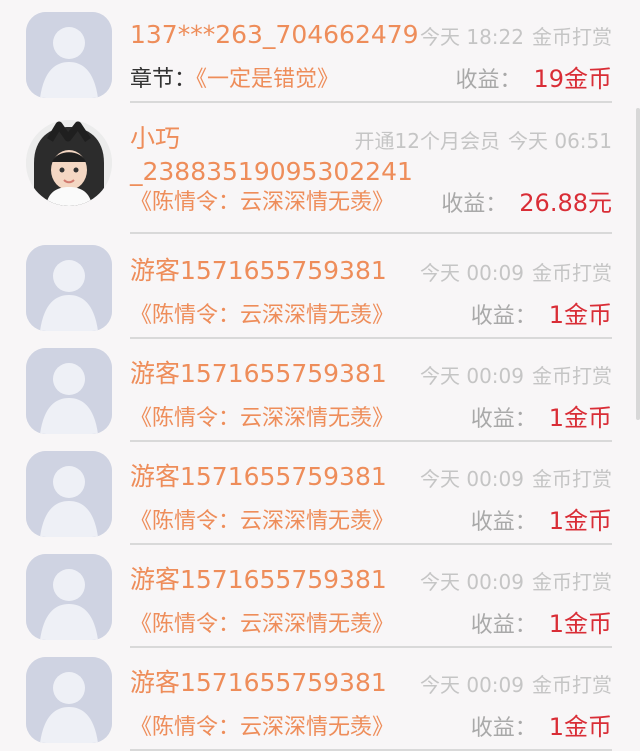 The width and height of the screenshot is (640, 751). I want to click on chapter-line: 章节：《一定是错觉》, so click(234, 80).